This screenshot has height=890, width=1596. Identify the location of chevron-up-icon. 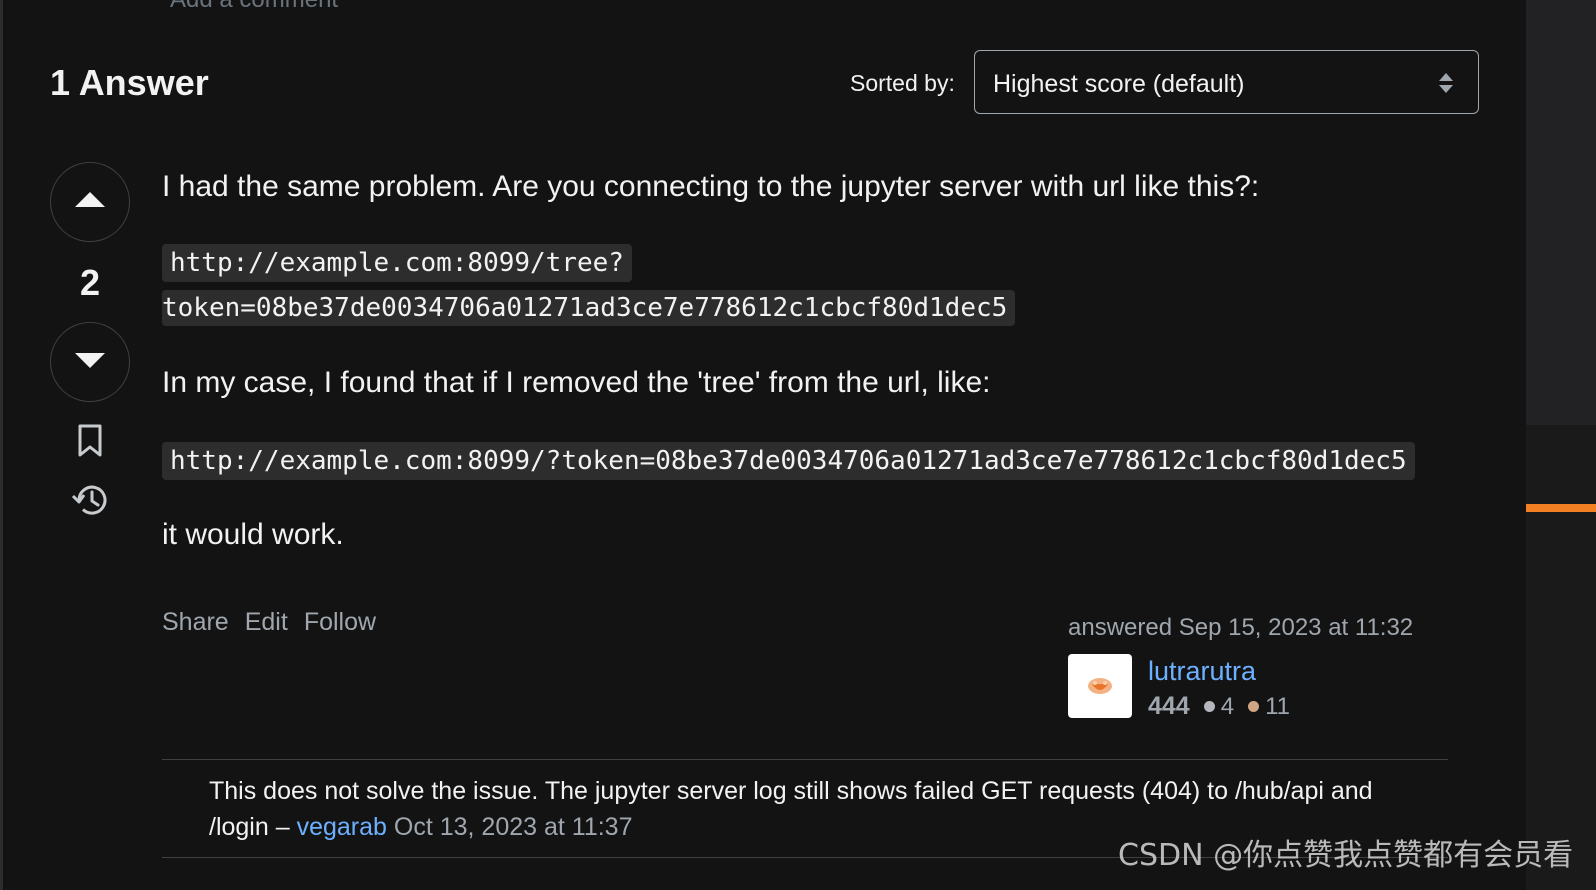
(90, 202).